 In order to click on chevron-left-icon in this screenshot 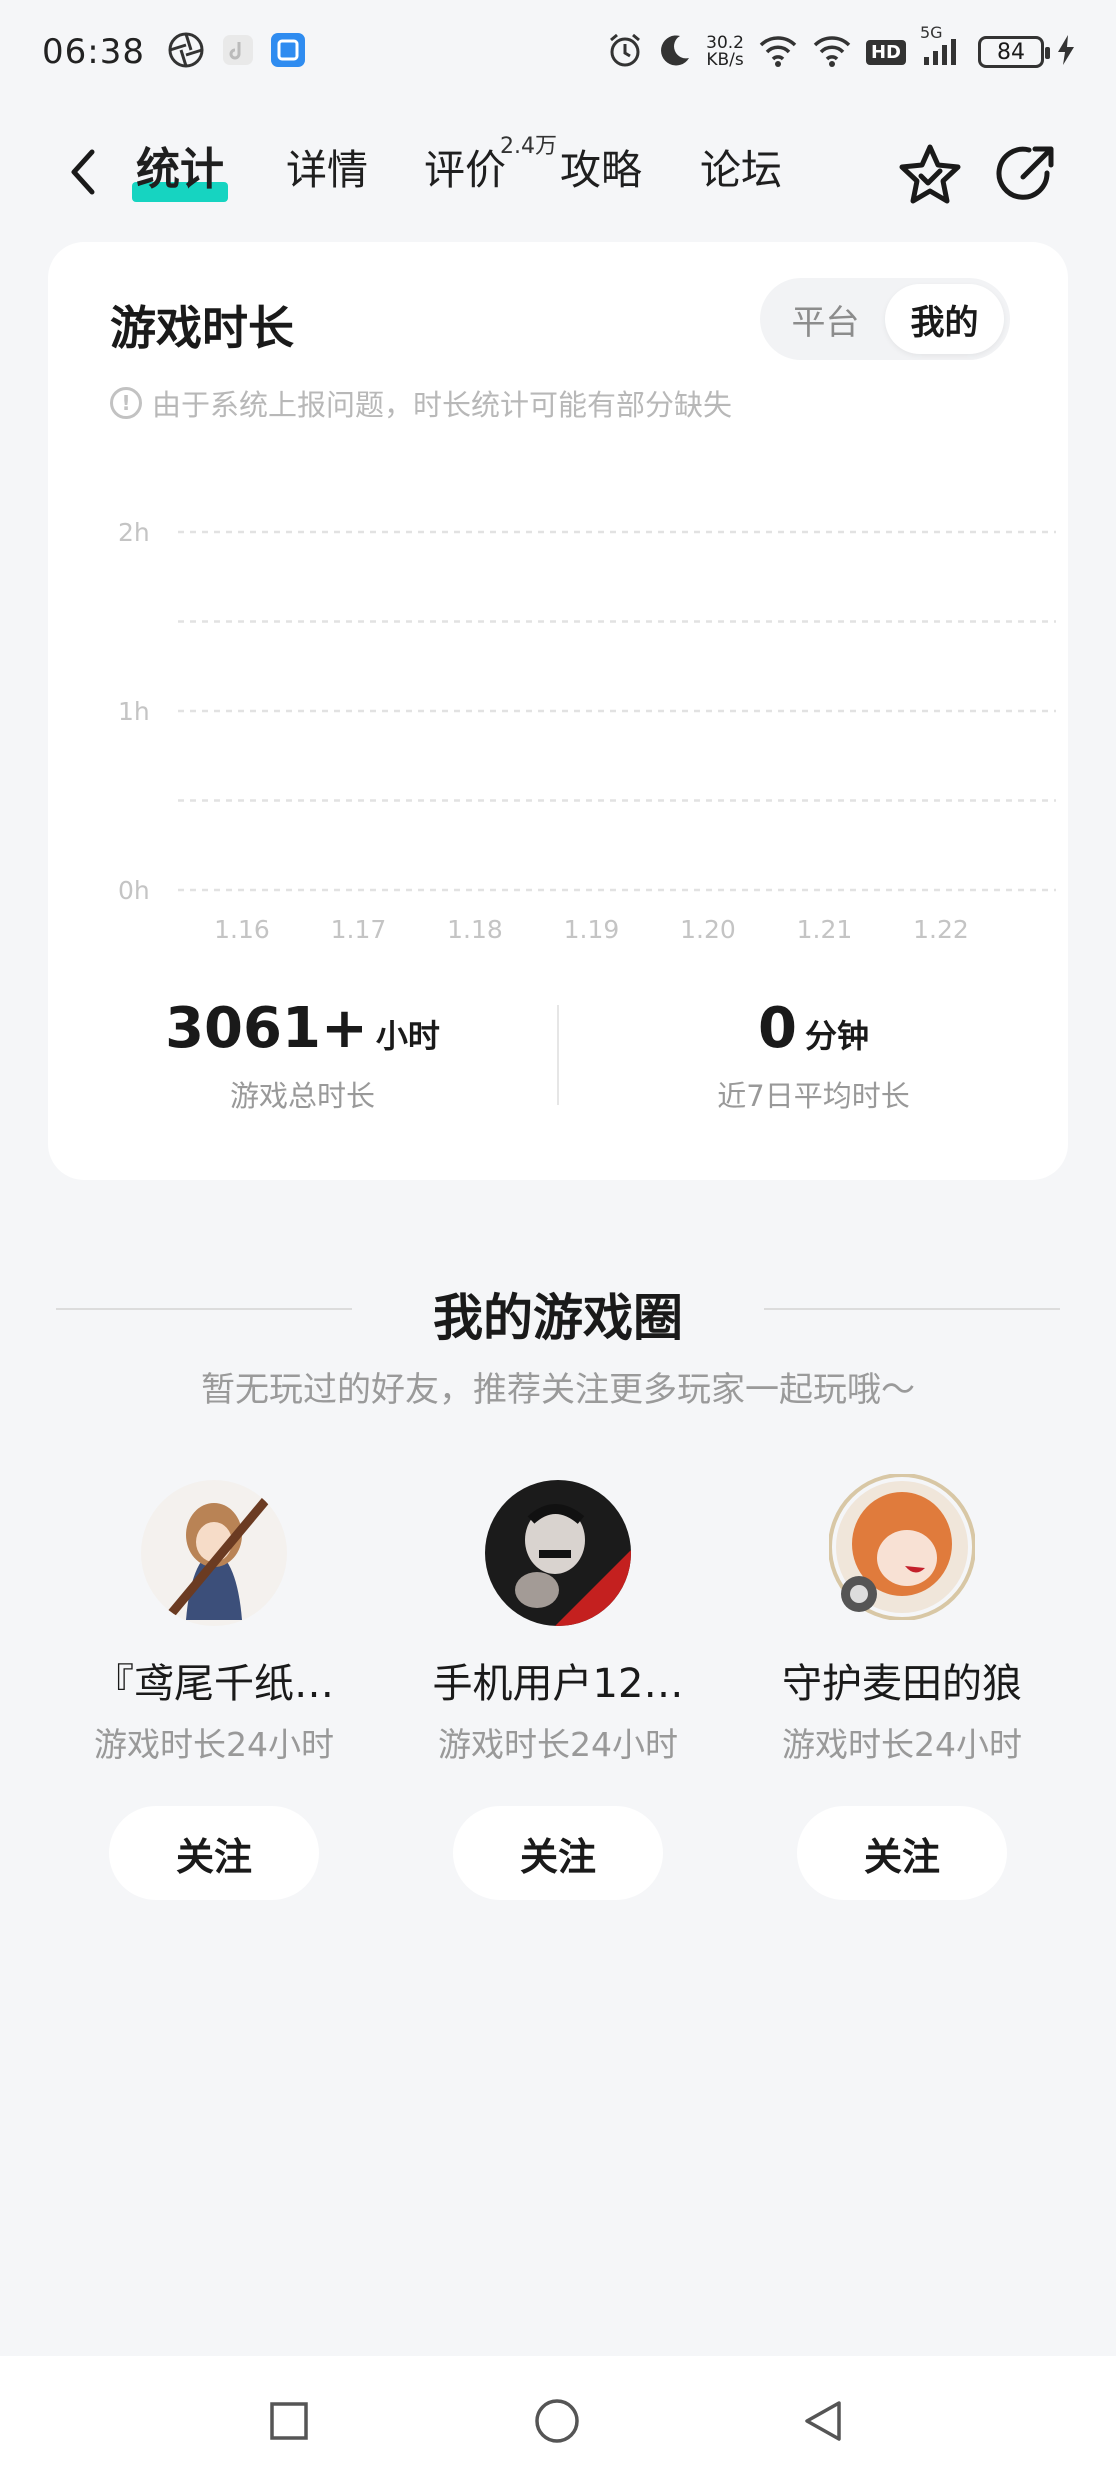, I will do `click(83, 172)`.